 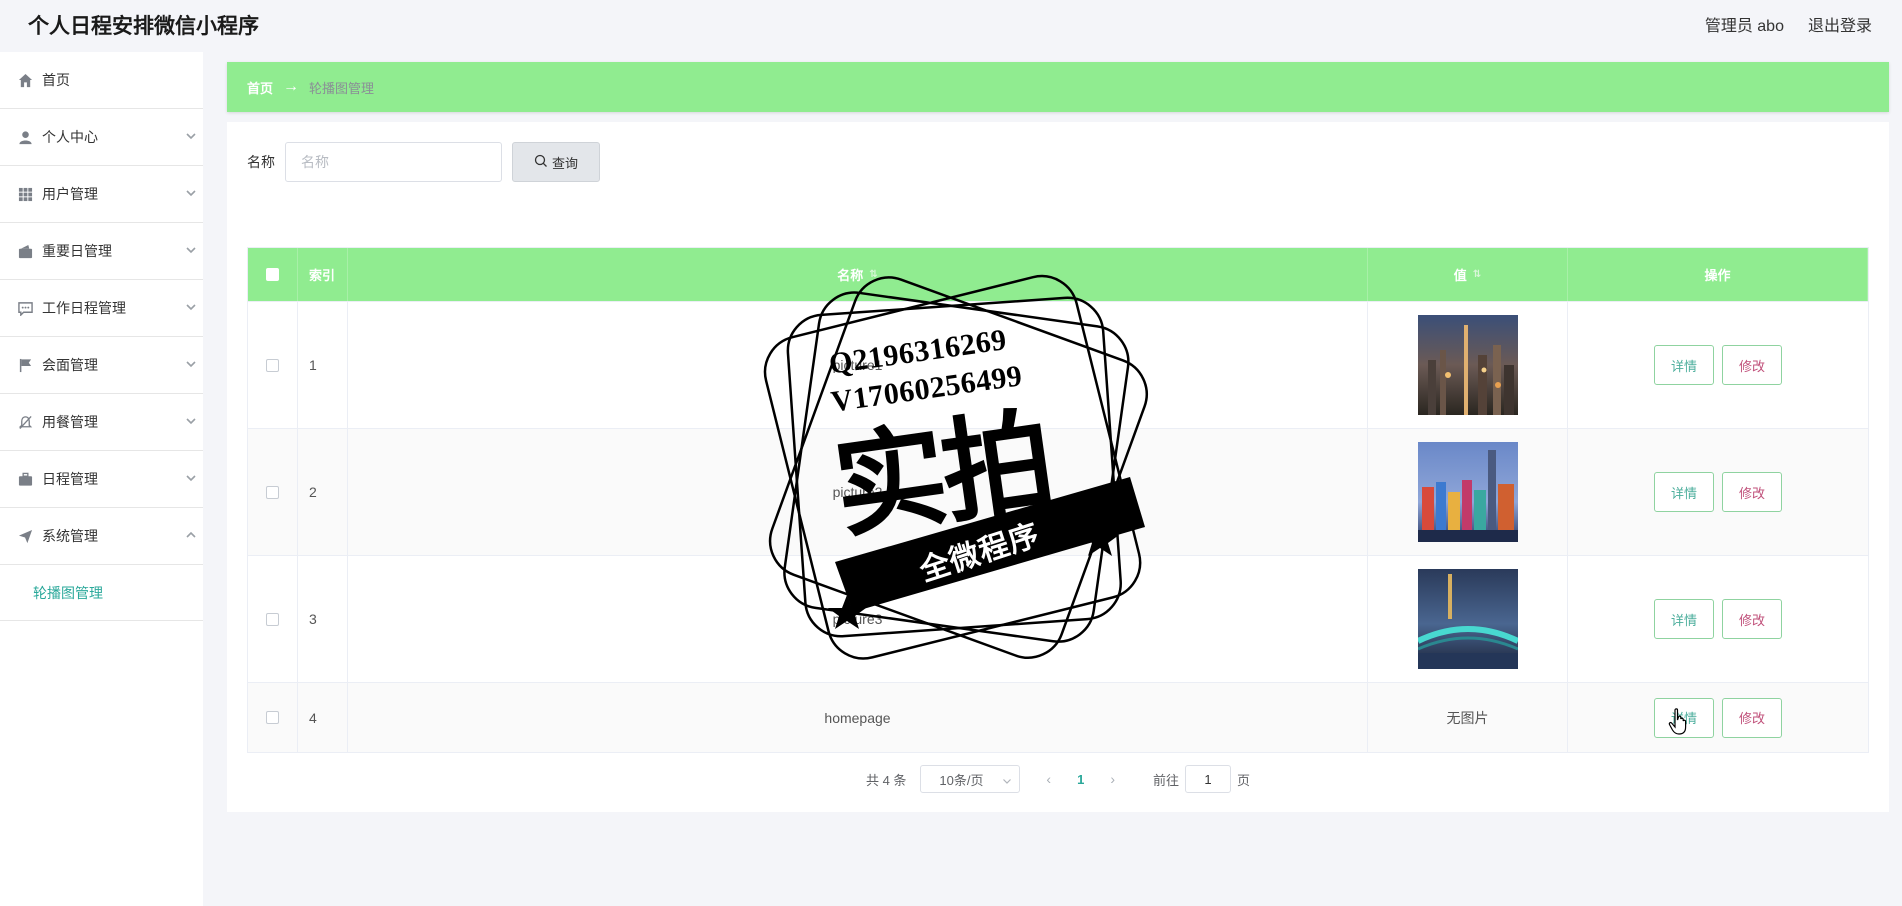 What do you see at coordinates (191, 534) in the screenshot?
I see `chevron-up-icon` at bounding box center [191, 534].